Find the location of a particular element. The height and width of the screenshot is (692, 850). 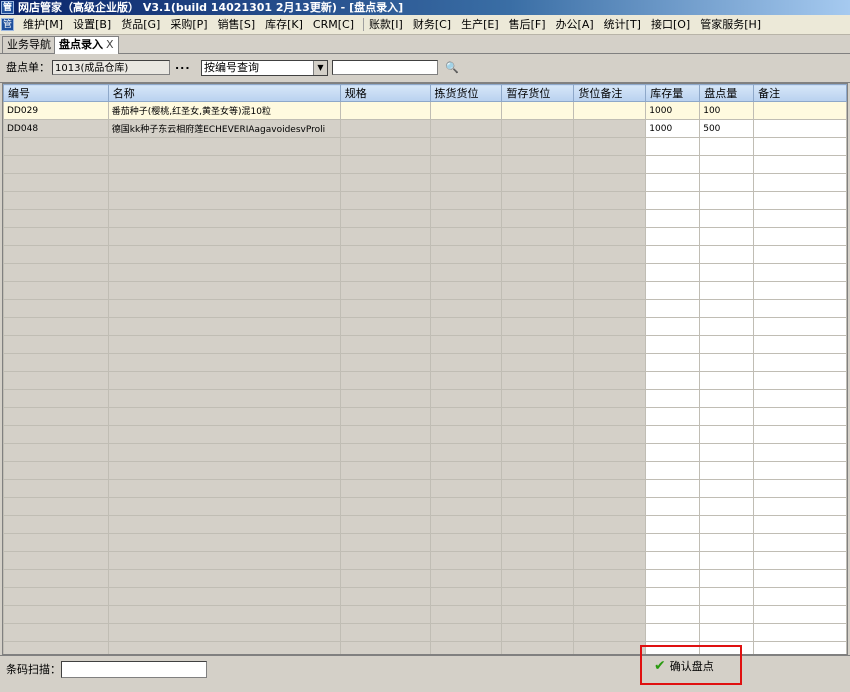

menu-item: 库存[K] is located at coordinates (284, 24).